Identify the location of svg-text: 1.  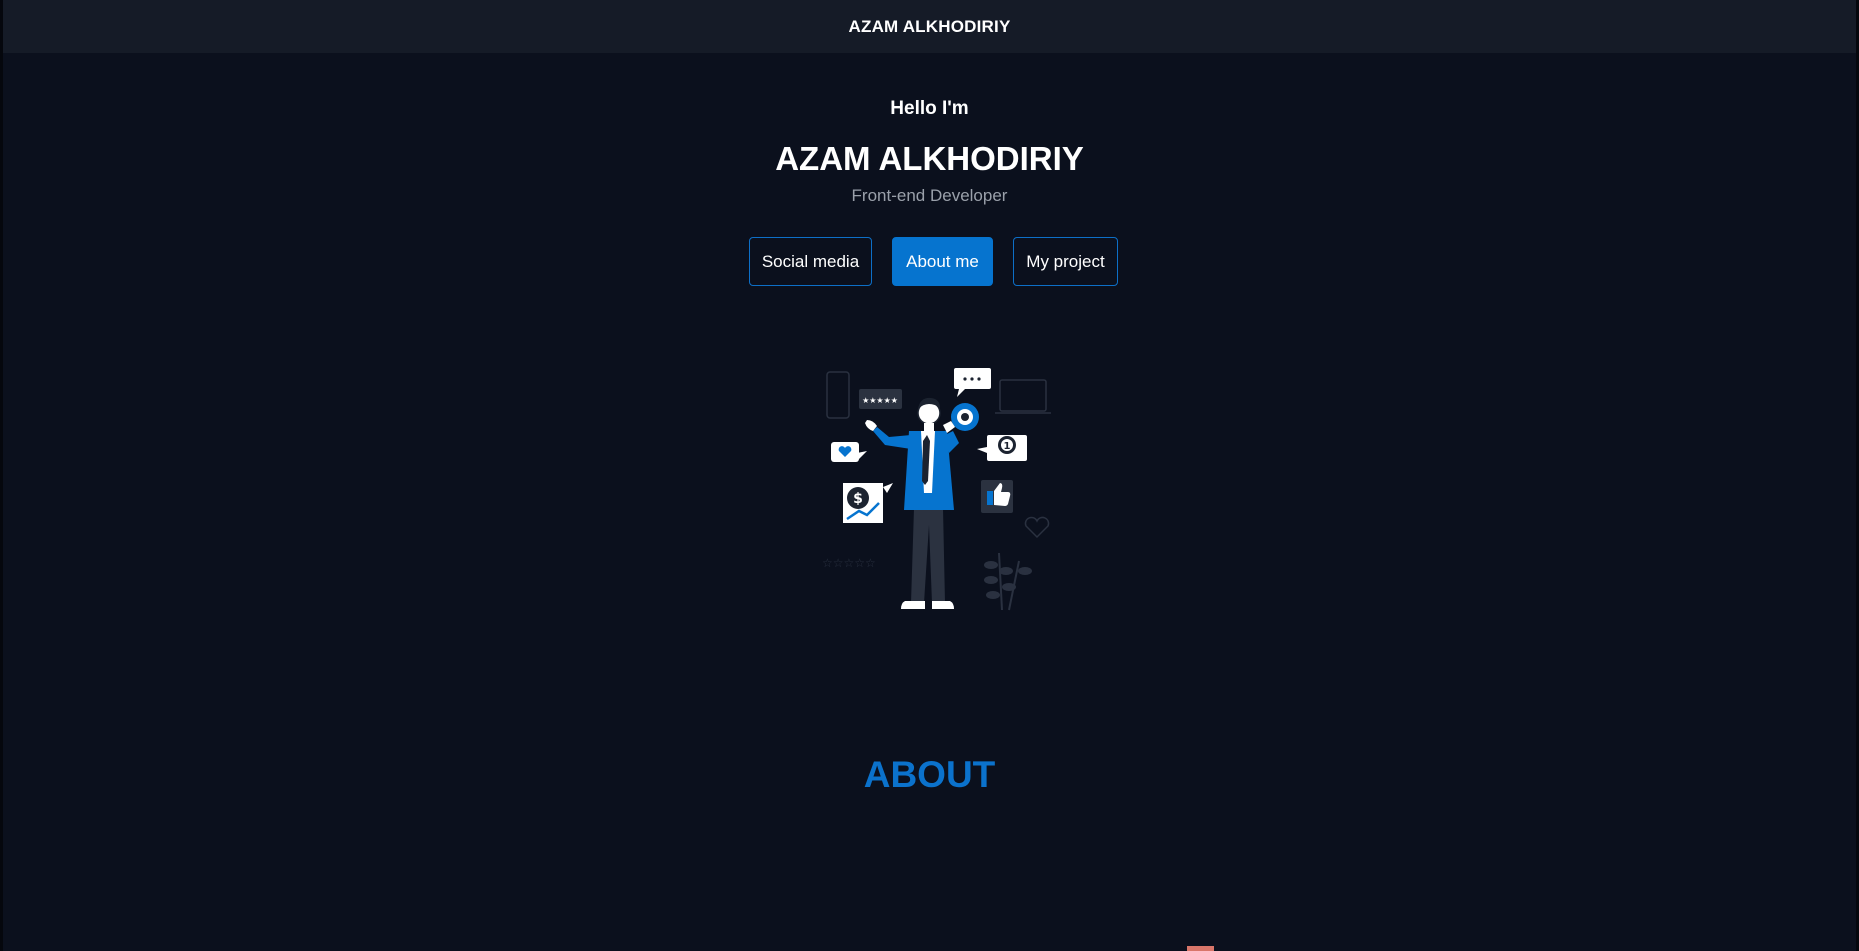
(1007, 446).